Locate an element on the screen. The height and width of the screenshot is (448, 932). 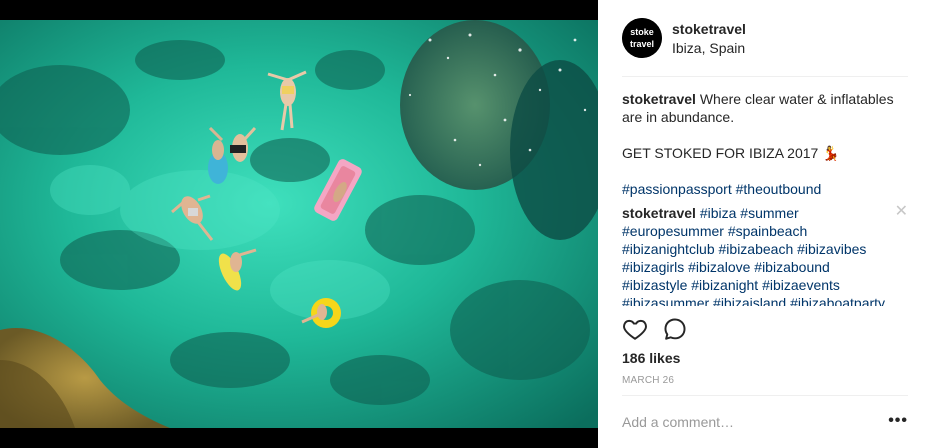
close-icon: ✕ is located at coordinates (901, 212).